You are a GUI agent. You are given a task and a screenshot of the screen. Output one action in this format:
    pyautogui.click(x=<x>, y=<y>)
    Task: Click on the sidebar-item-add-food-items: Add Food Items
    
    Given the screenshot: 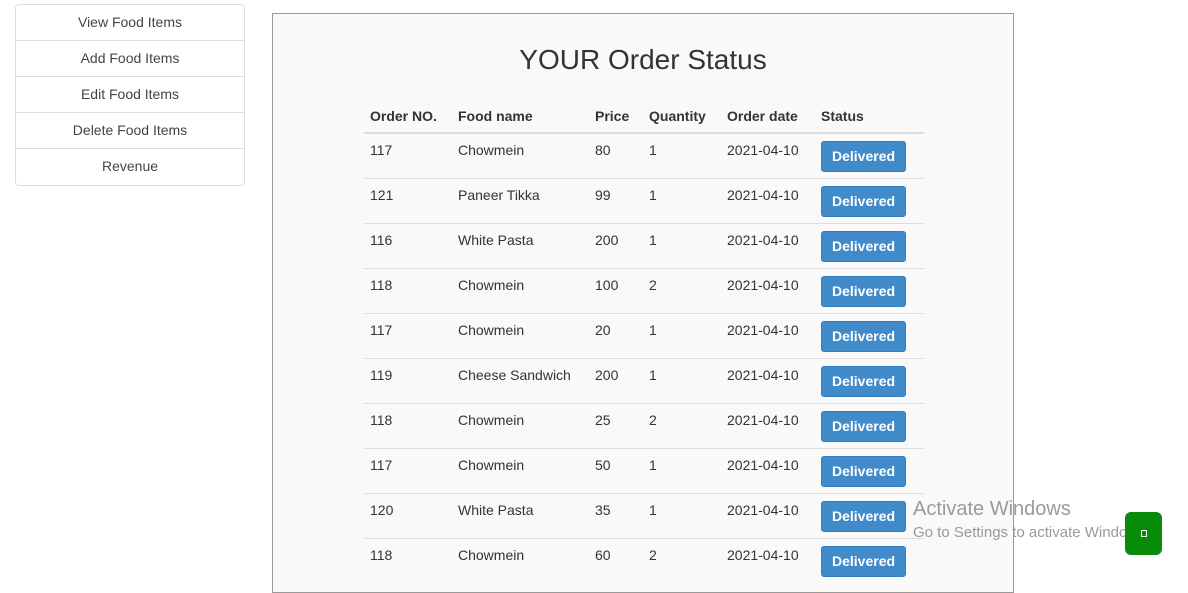 What is the action you would take?
    pyautogui.click(x=130, y=59)
    